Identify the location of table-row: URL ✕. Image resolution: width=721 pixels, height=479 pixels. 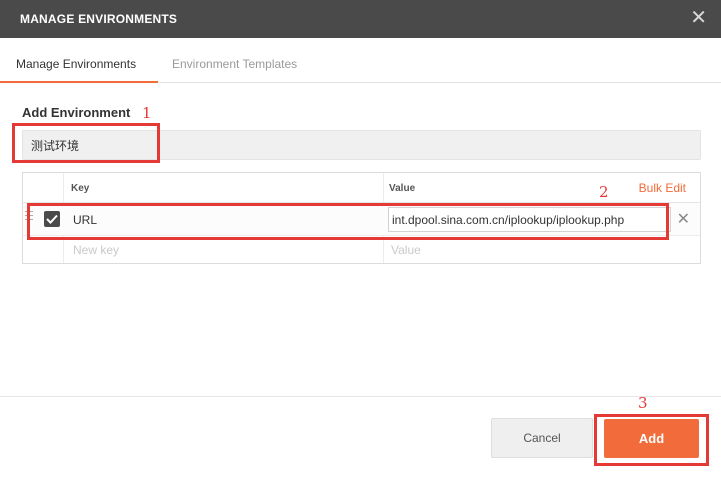
(361, 219).